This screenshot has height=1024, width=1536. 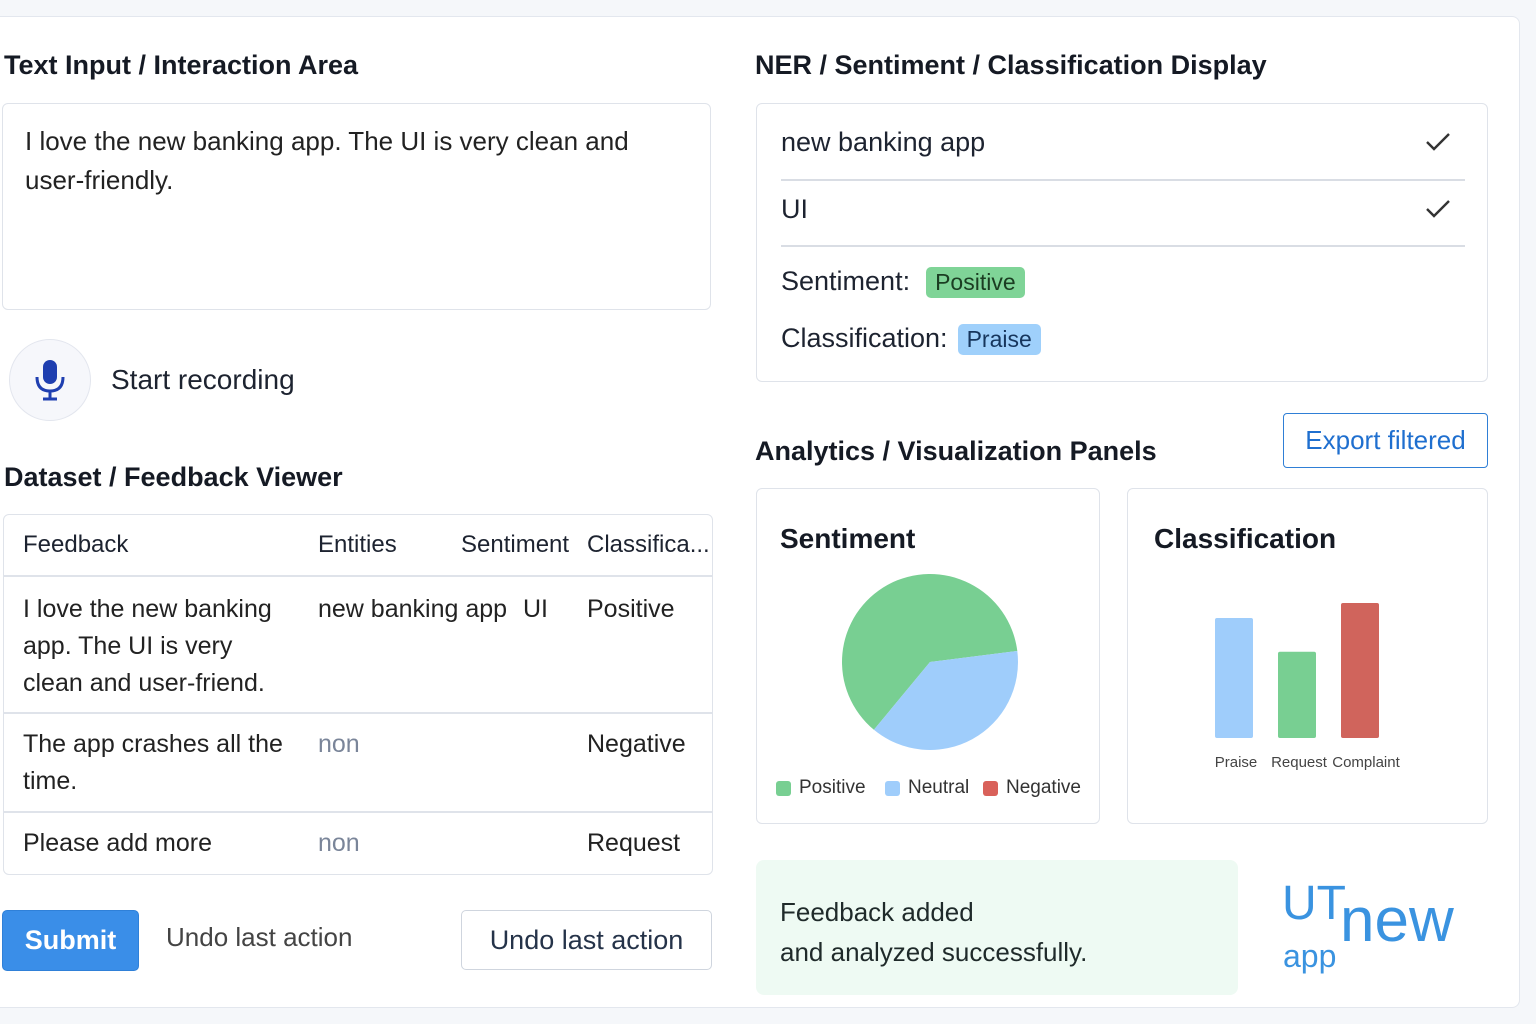 What do you see at coordinates (956, 451) in the screenshot?
I see `analytics-section-heading: Analytics / Visualization Panels` at bounding box center [956, 451].